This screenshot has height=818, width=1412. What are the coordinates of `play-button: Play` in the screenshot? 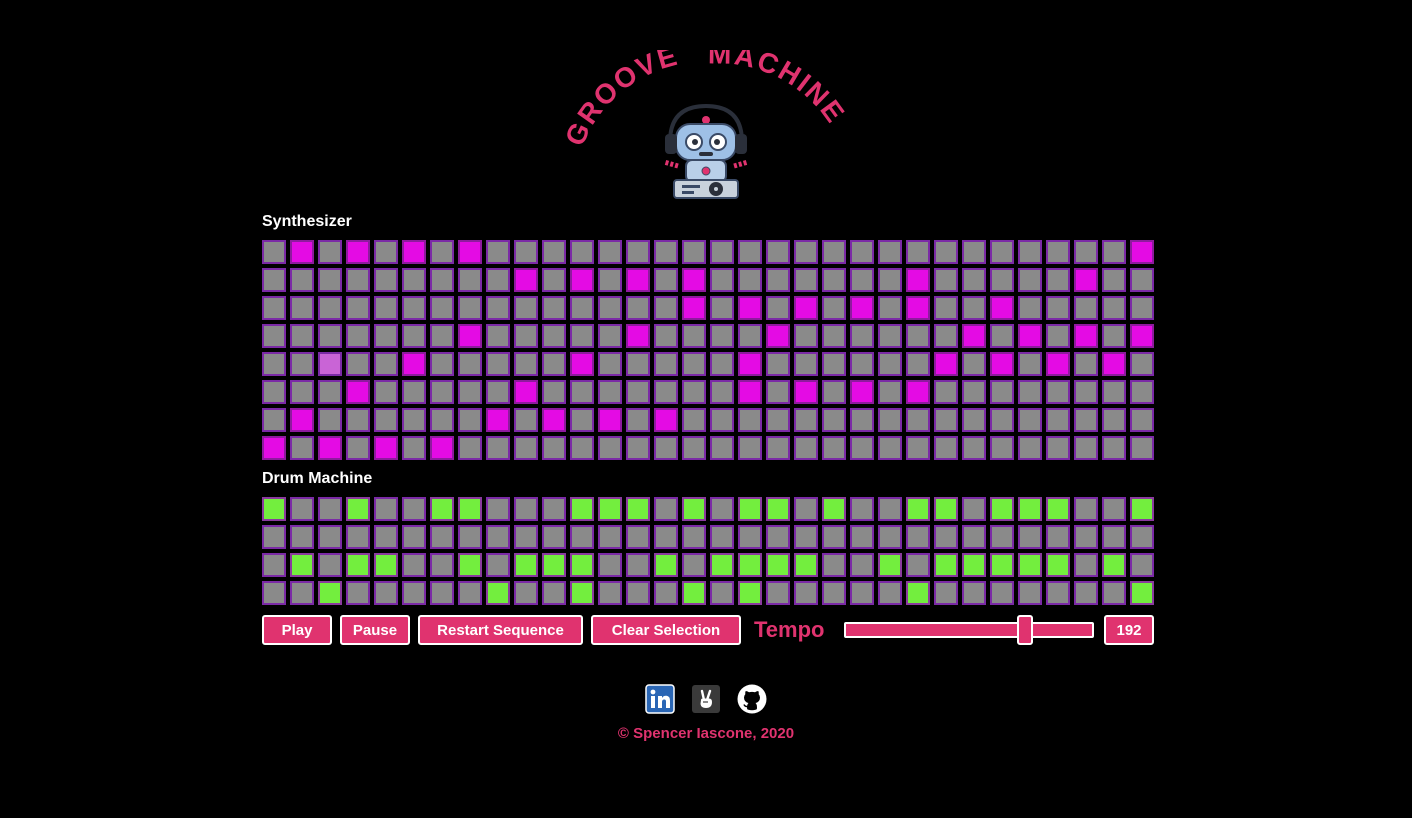 It's located at (297, 630).